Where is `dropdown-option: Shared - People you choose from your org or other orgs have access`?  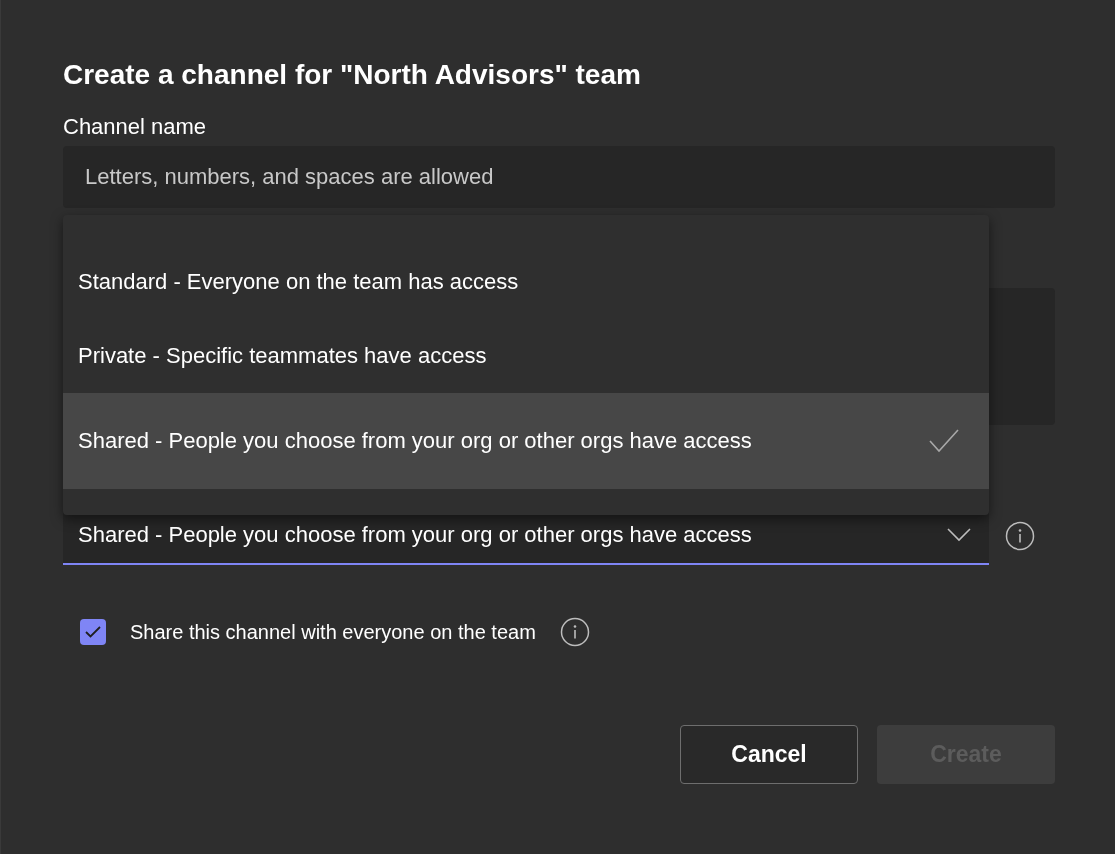 dropdown-option: Shared - People you choose from your org or other orgs have access is located at coordinates (526, 441).